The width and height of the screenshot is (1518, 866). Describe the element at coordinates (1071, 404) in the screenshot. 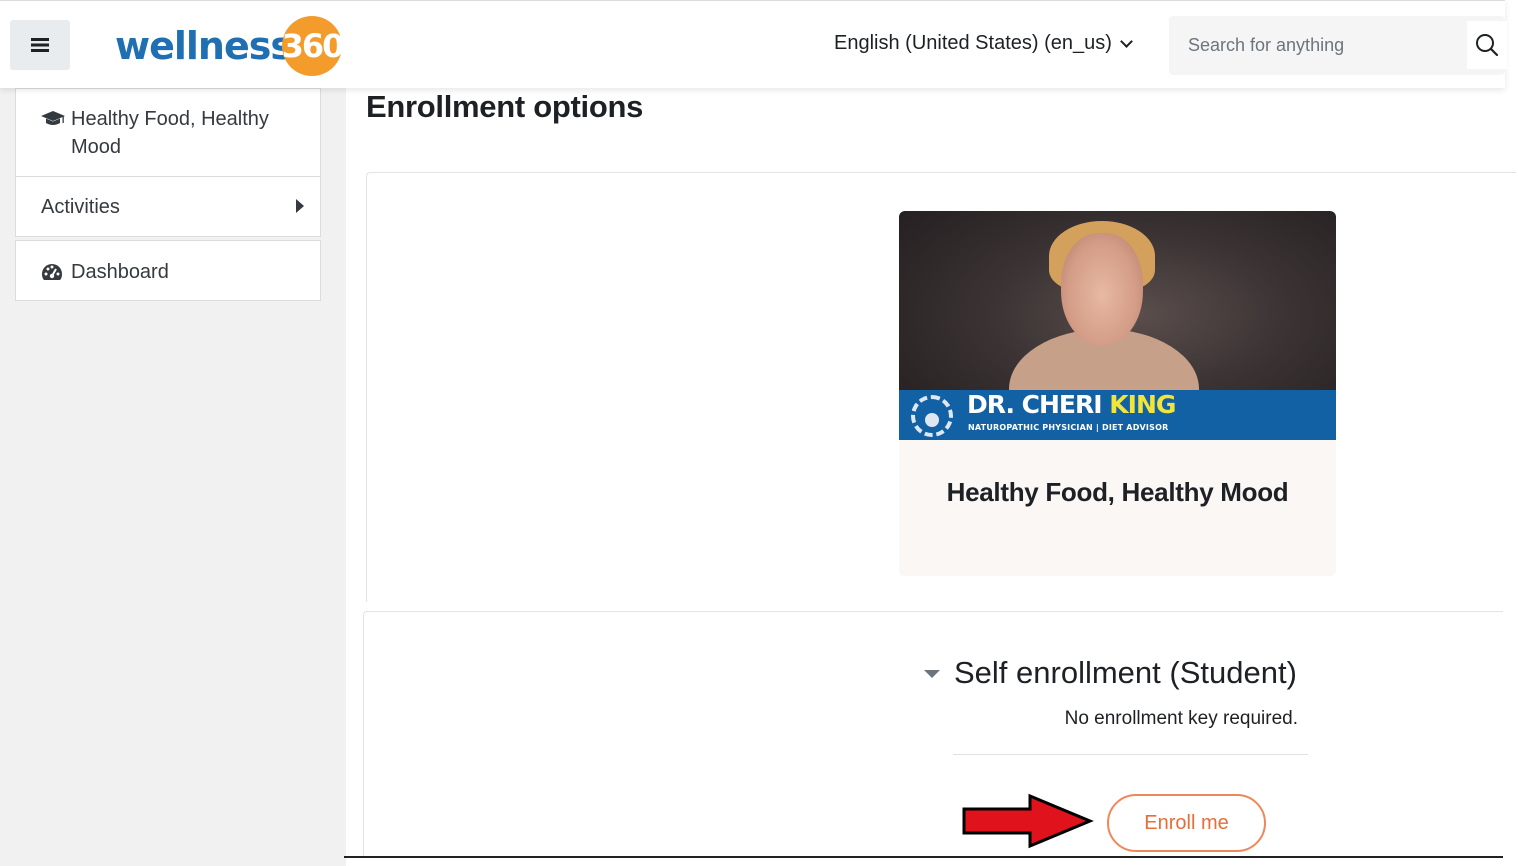

I see `instructor-name: DR. CHERI KING` at that location.